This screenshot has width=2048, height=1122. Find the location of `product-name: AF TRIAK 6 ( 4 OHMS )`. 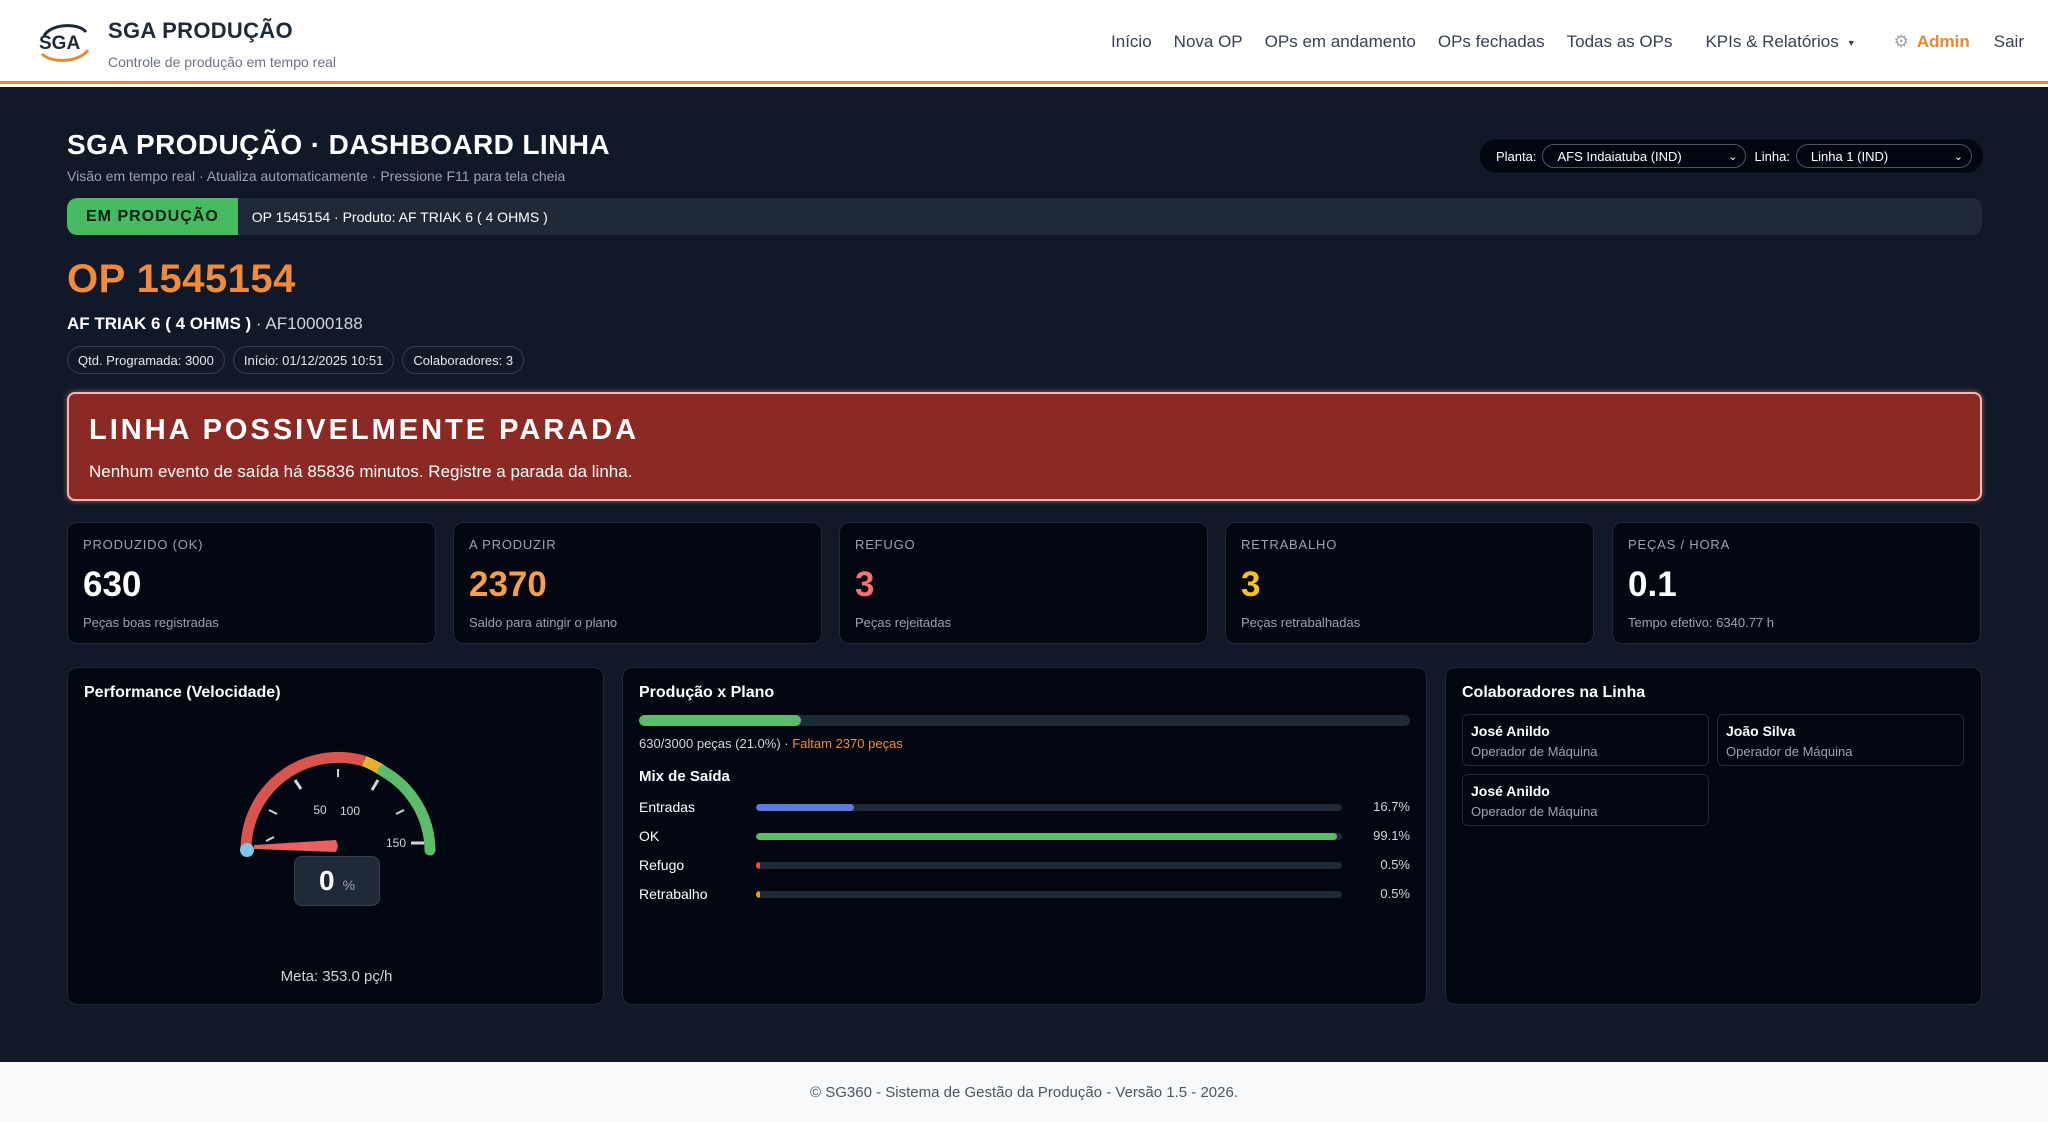

product-name: AF TRIAK 6 ( 4 OHMS ) is located at coordinates (159, 323).